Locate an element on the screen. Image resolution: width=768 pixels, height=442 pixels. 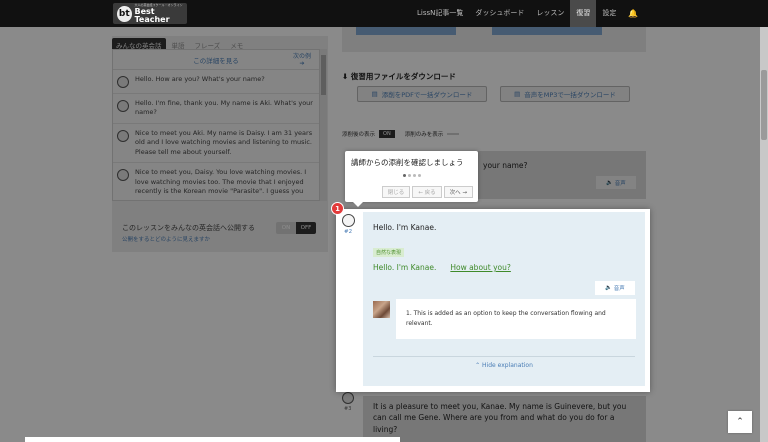
logo-text: Best Teacher is located at coordinates (152, 15).